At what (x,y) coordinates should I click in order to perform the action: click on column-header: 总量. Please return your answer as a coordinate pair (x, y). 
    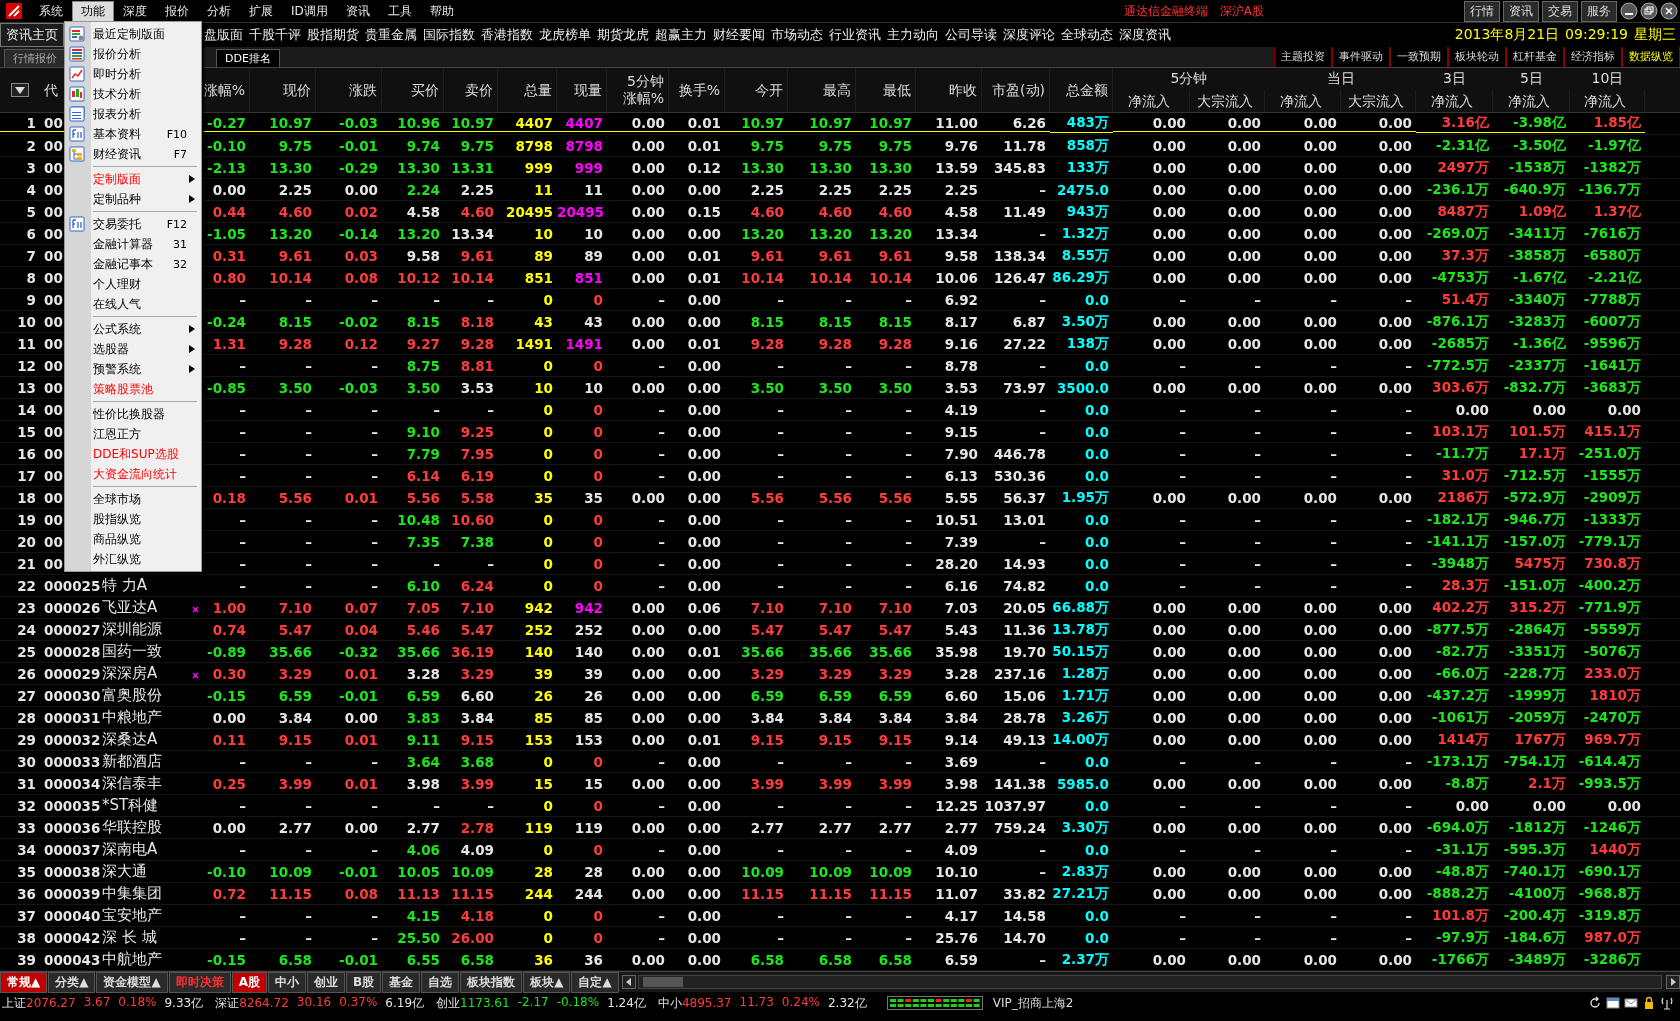
    Looking at the image, I should click on (527, 90).